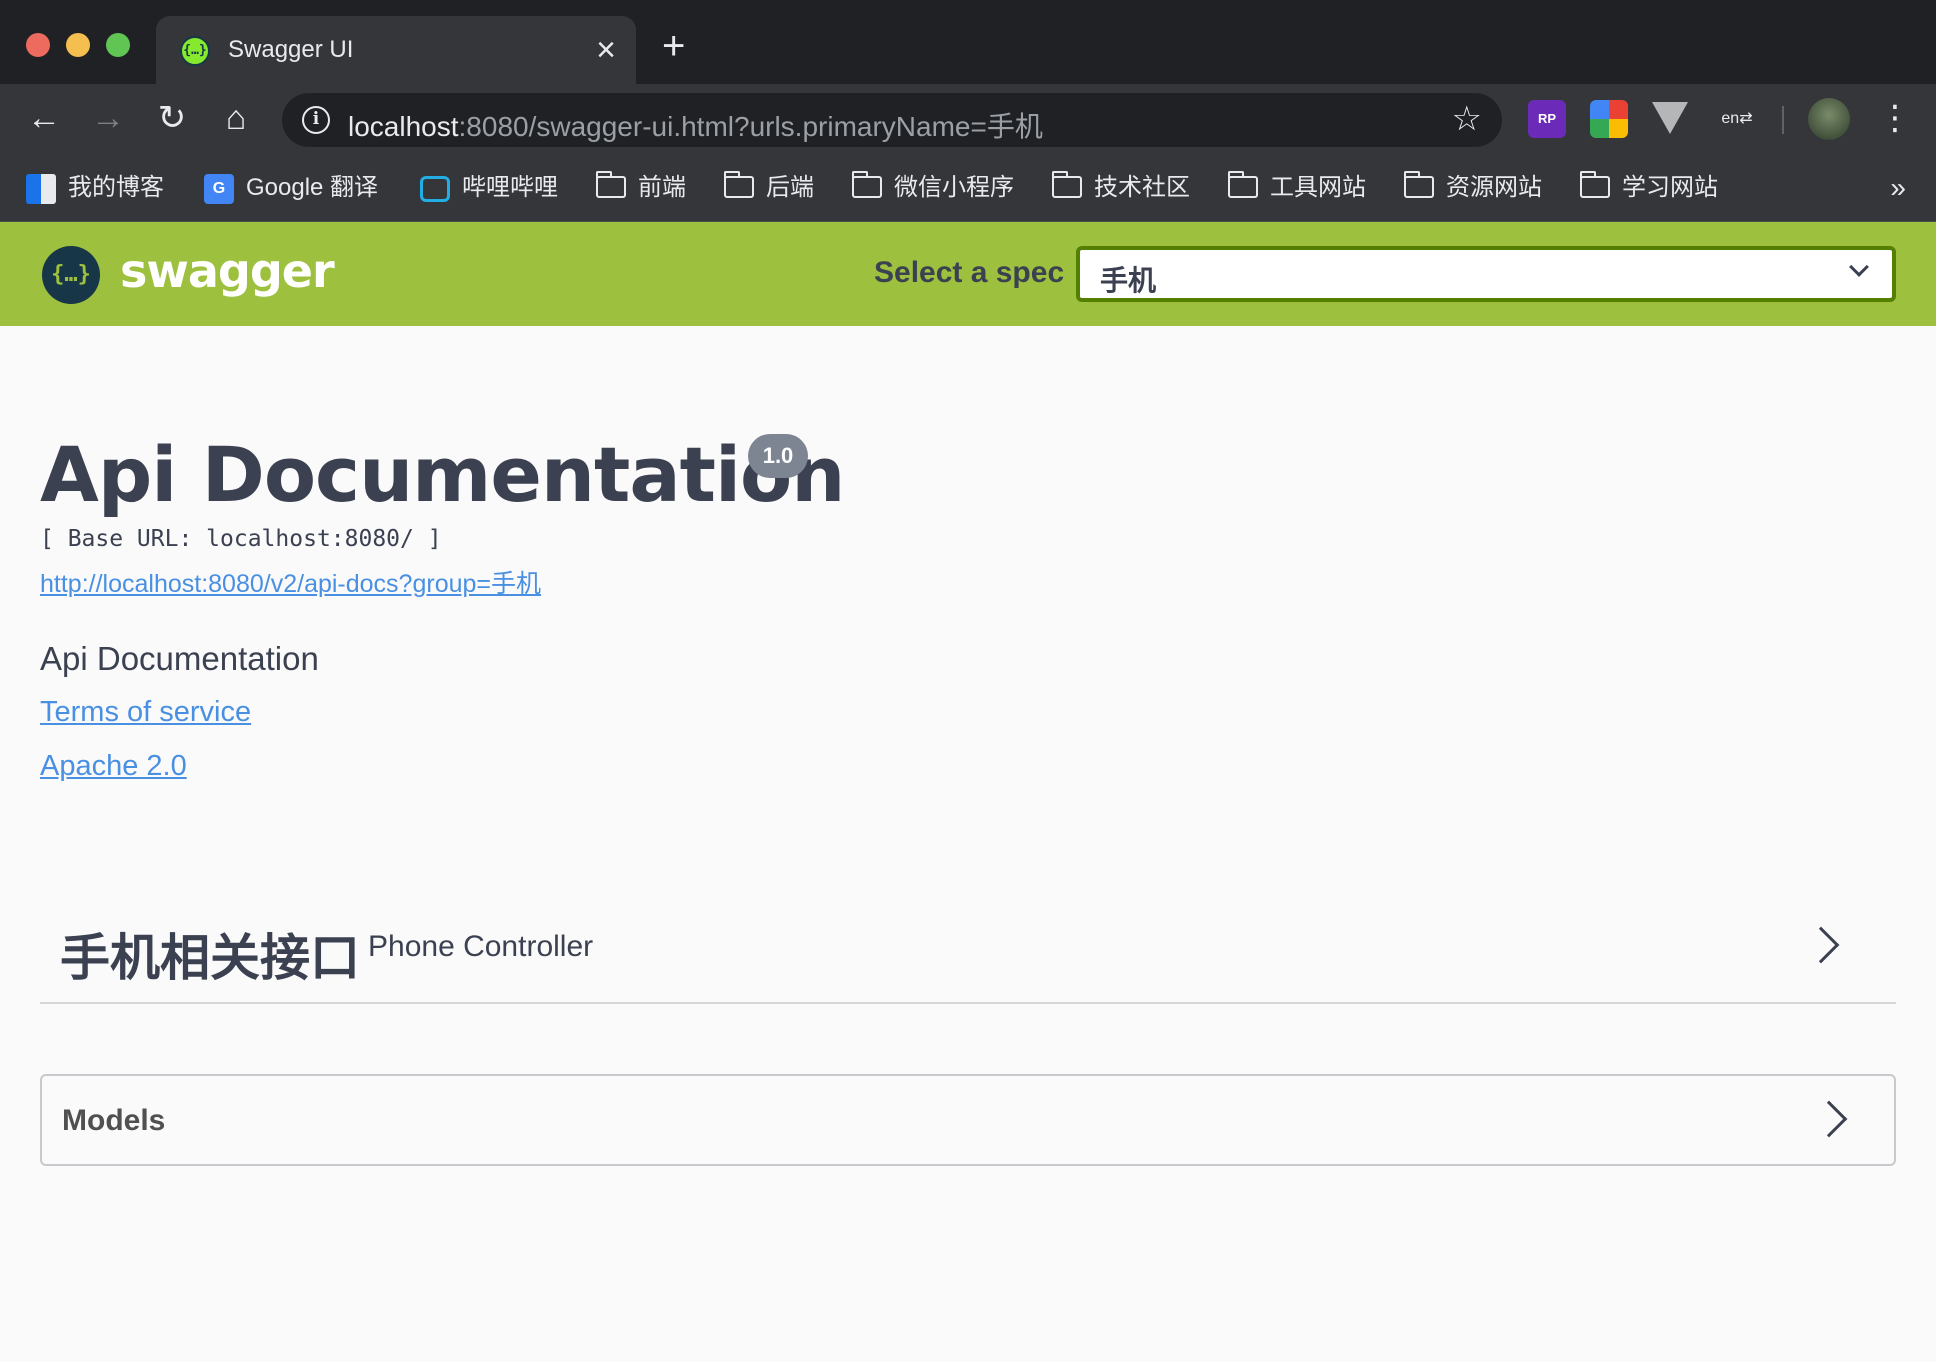 The height and width of the screenshot is (1362, 1936). Describe the element at coordinates (1142, 187) in the screenshot. I see `bookmark-label: 技术社区` at that location.